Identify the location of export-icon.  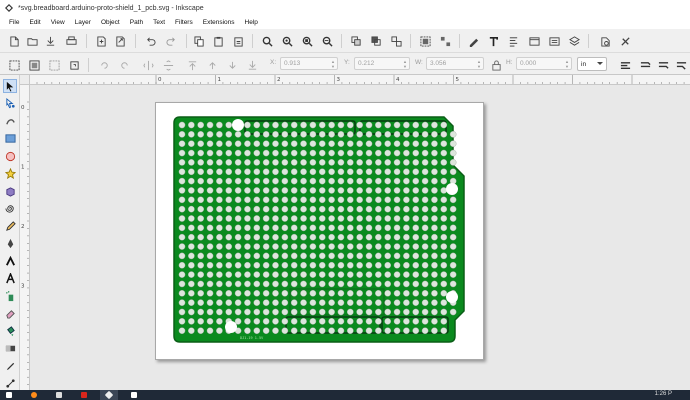
(120, 41).